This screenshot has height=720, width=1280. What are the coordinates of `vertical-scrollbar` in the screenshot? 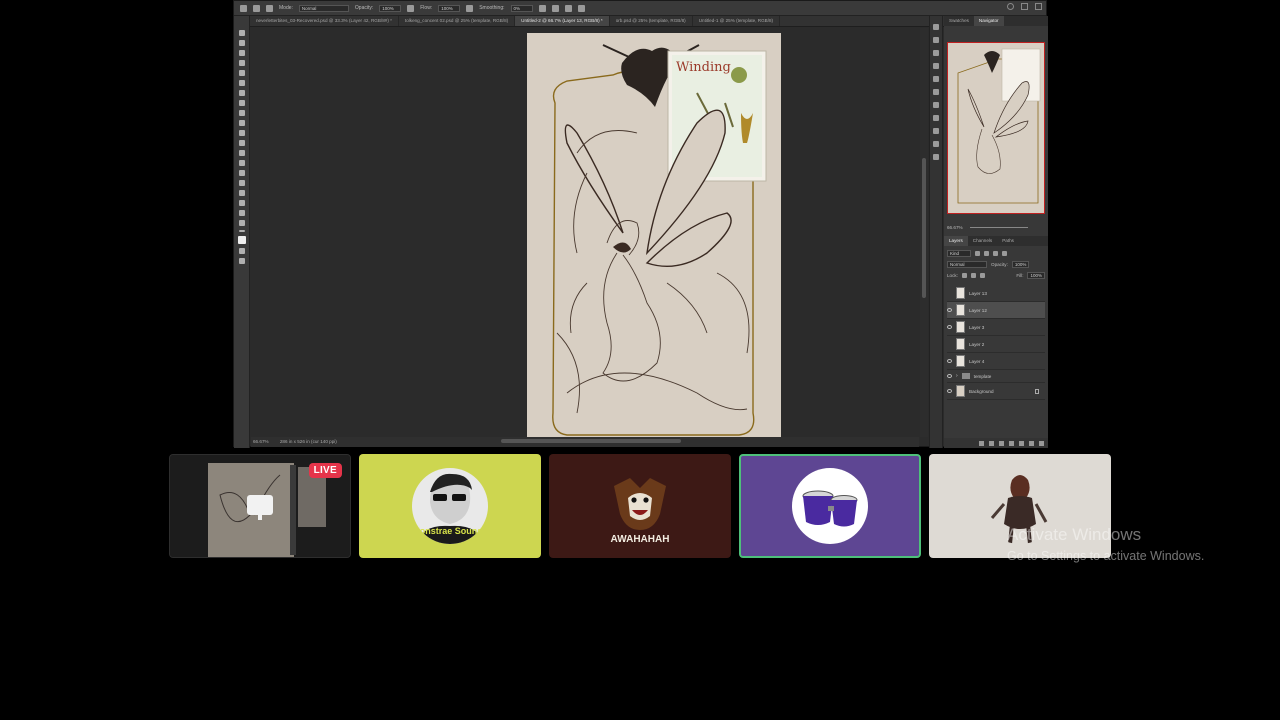 It's located at (924, 232).